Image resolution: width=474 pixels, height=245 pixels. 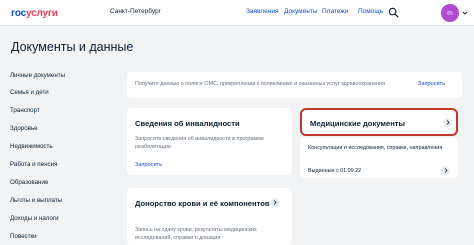 I want to click on nav-link-help: Помощь, so click(x=370, y=11).